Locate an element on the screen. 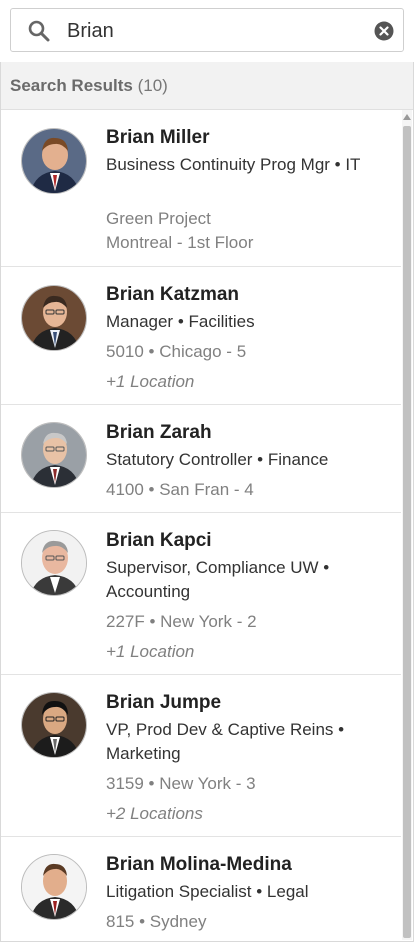 Image resolution: width=414 pixels, height=942 pixels. person-name: Brian Zarah is located at coordinates (159, 432).